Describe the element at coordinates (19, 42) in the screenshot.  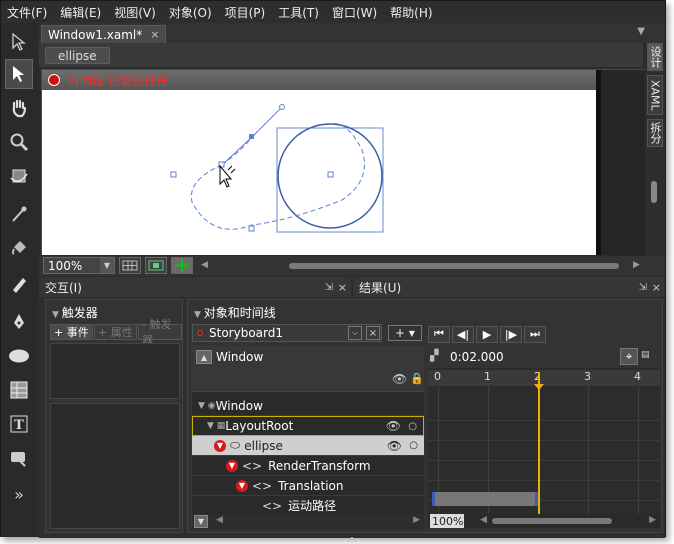
I see `selection-tool-icon` at that location.